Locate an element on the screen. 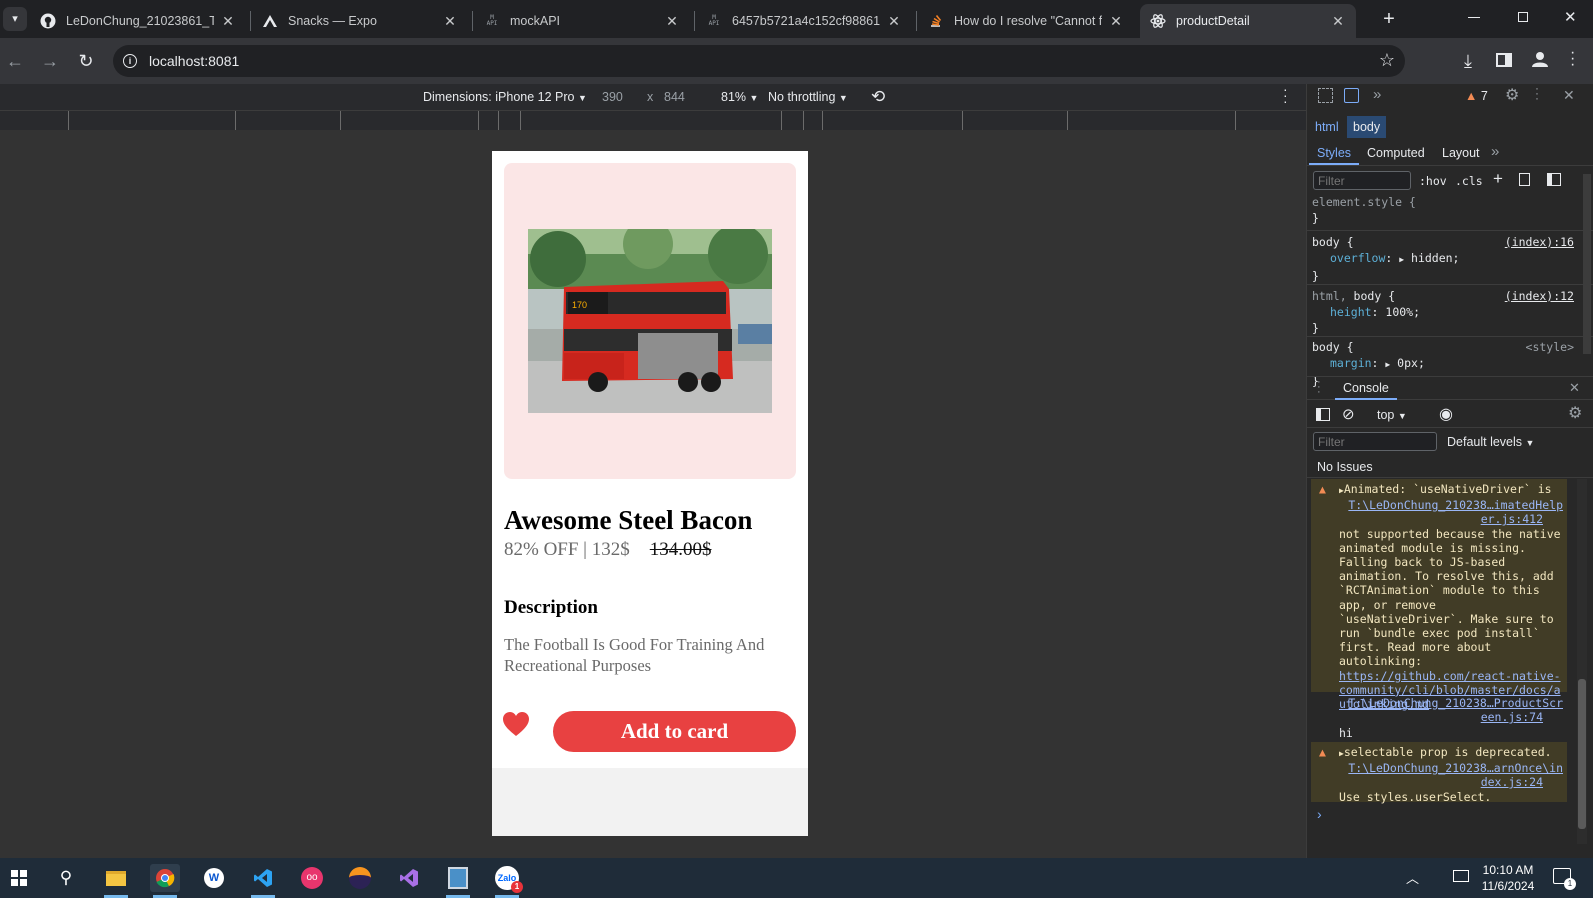 This screenshot has height=898, width=1593. visual-studio-icon is located at coordinates (409, 878).